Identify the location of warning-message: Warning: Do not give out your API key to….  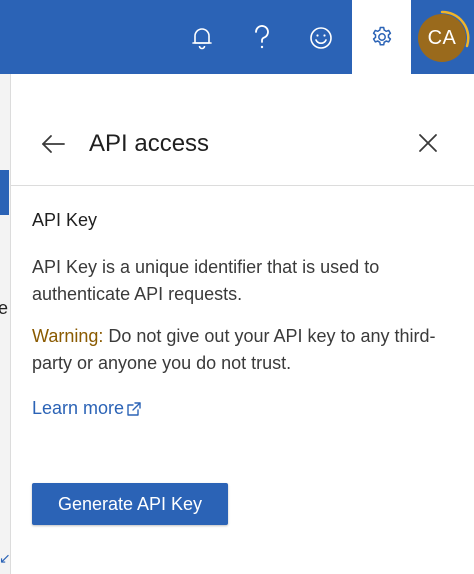
(242, 350).